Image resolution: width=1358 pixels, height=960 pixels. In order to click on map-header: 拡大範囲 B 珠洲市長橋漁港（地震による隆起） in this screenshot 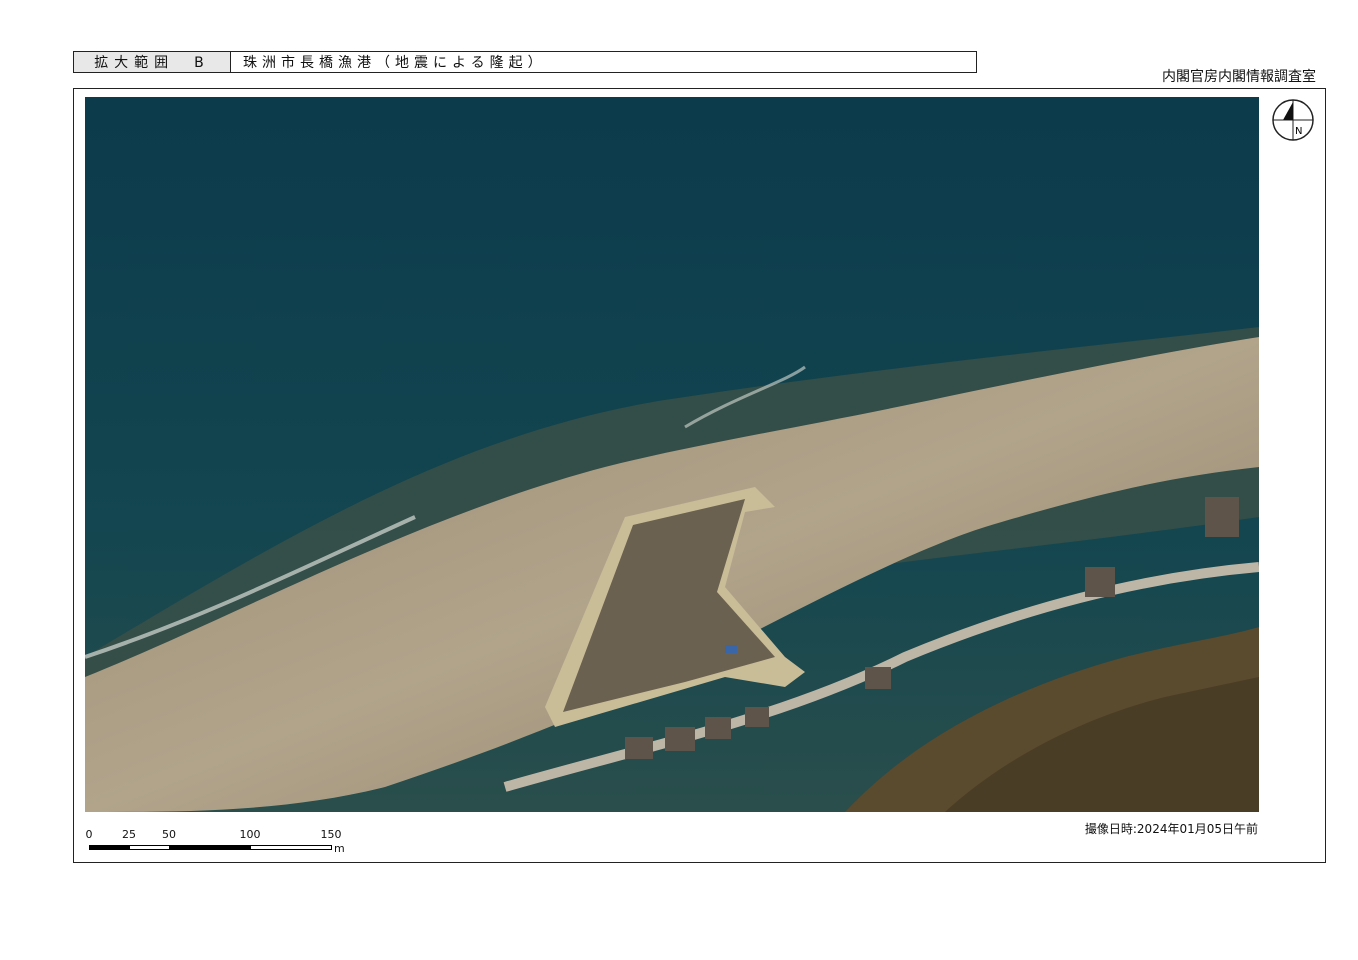, I will do `click(525, 62)`.